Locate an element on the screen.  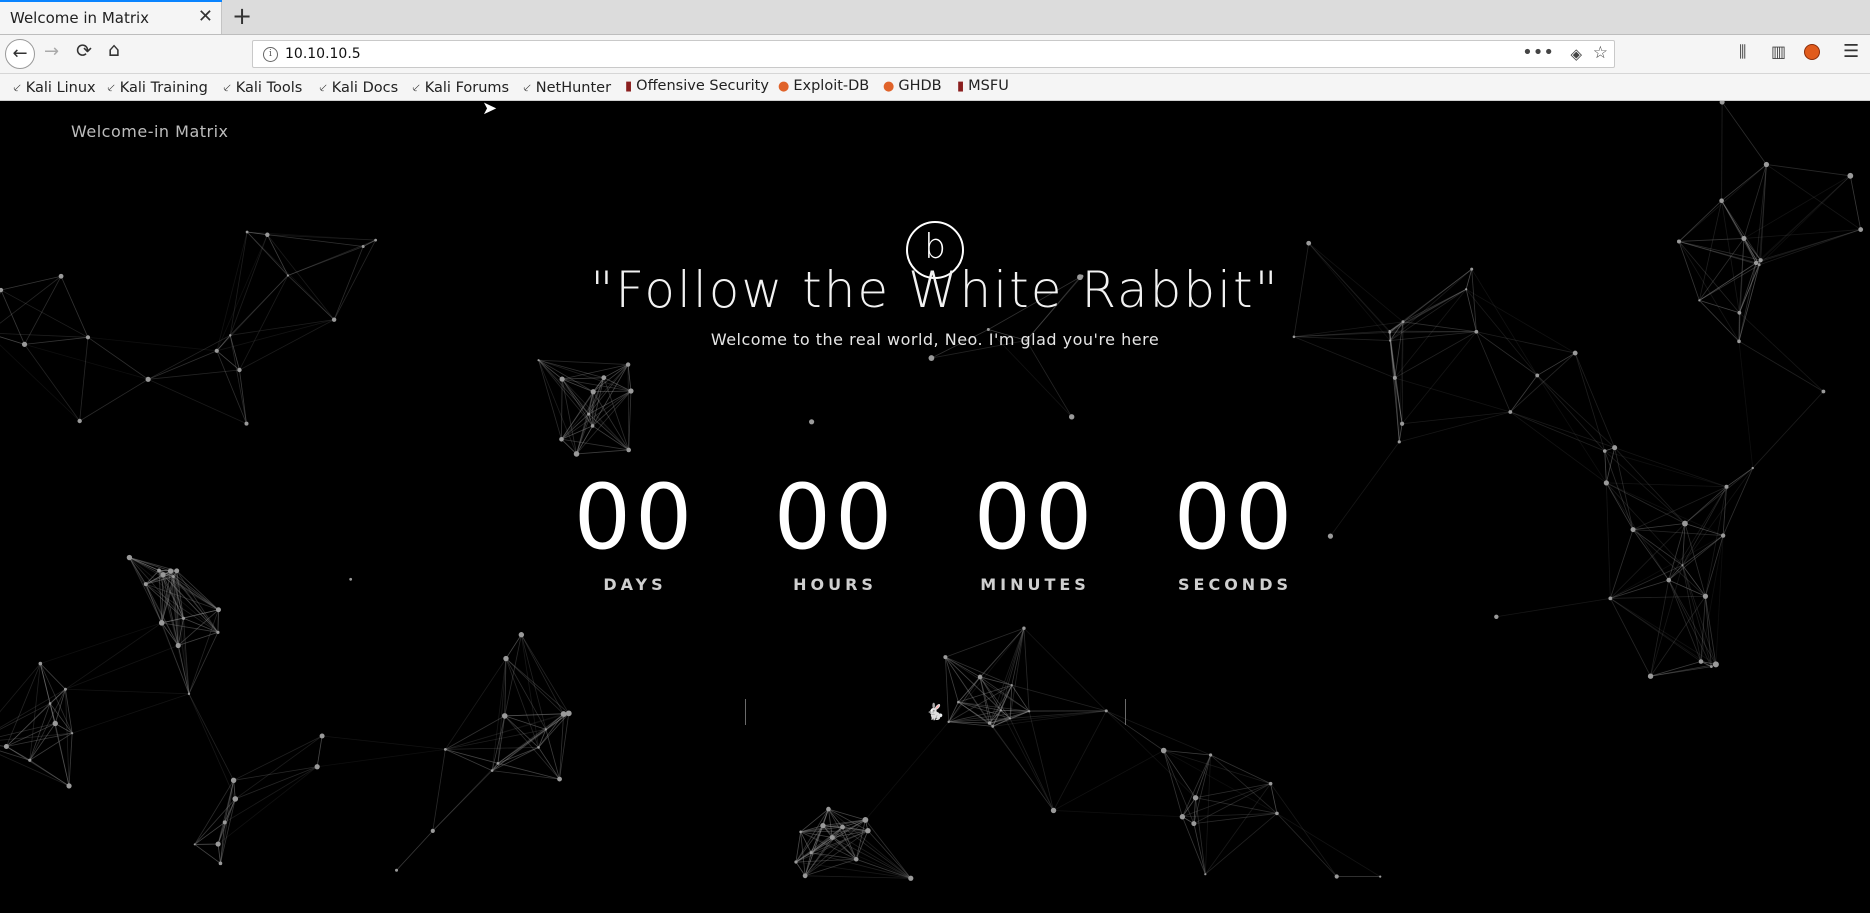
countdown-days-value: 00 is located at coordinates (635, 517).